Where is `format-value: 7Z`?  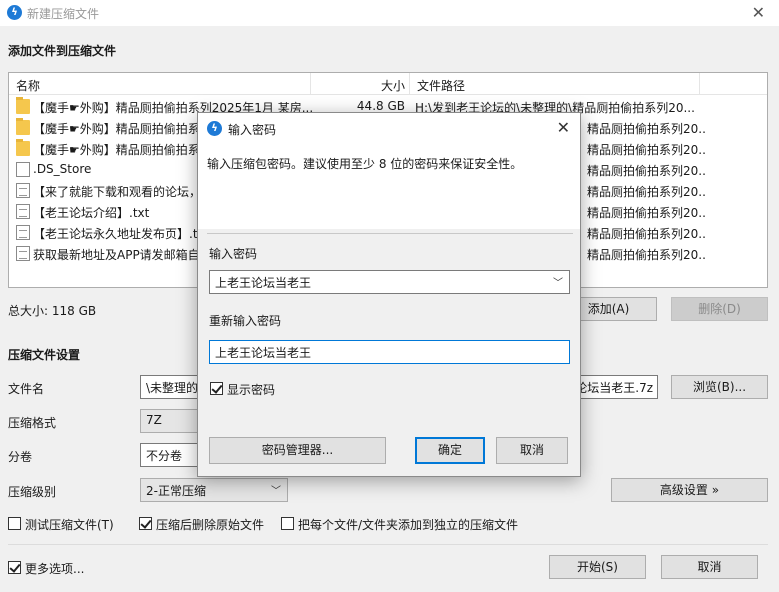
format-value: 7Z is located at coordinates (154, 420).